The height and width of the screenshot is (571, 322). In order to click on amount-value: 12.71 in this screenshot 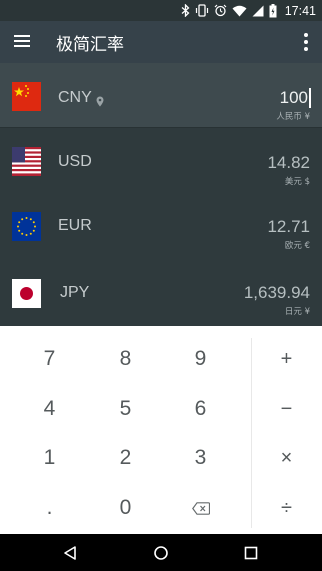, I will do `click(288, 227)`.